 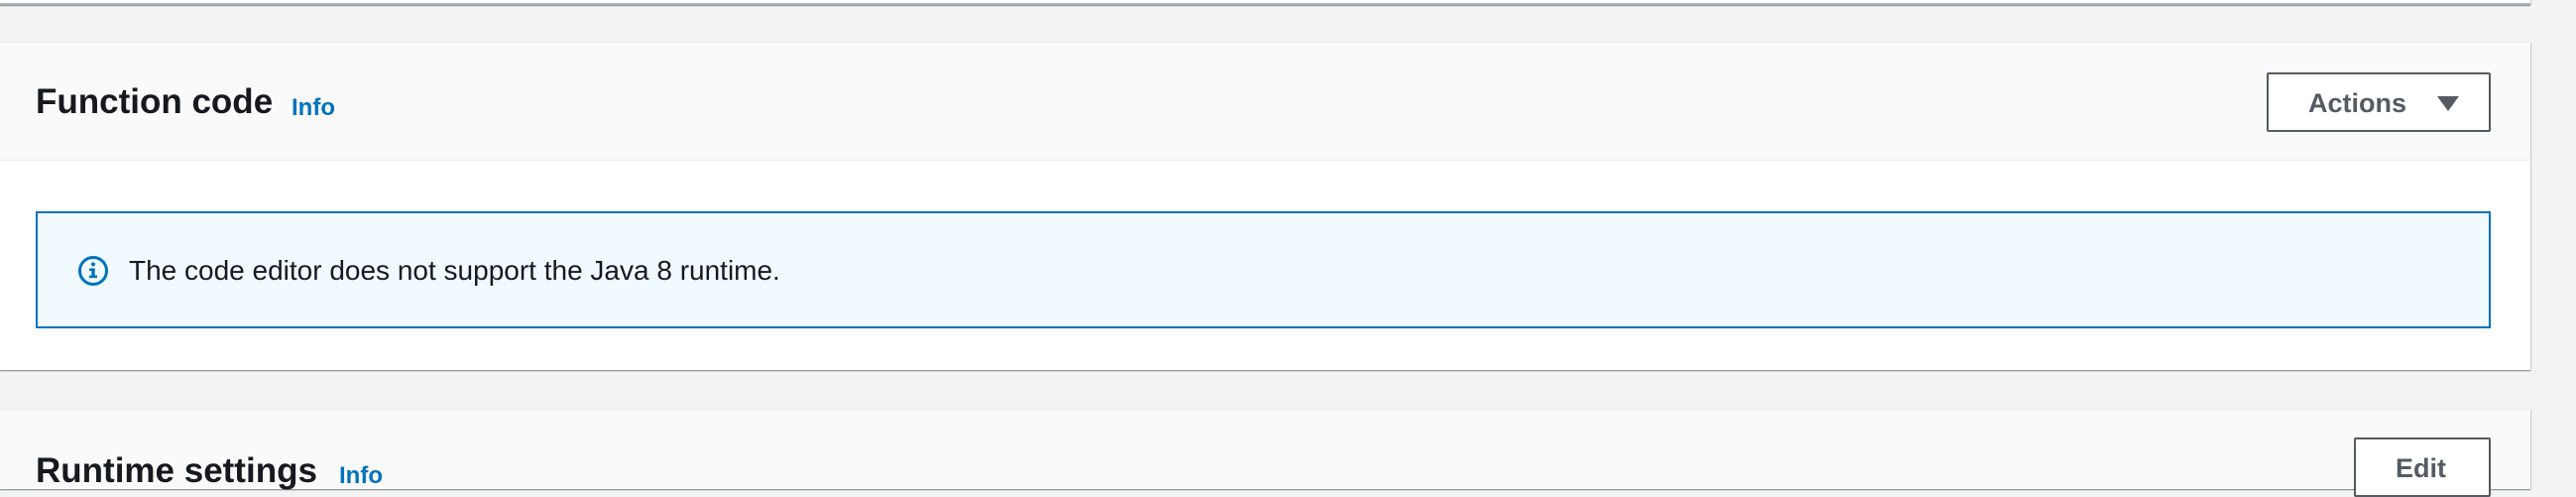 I want to click on runtime-settings-info-link: Info, so click(x=361, y=476).